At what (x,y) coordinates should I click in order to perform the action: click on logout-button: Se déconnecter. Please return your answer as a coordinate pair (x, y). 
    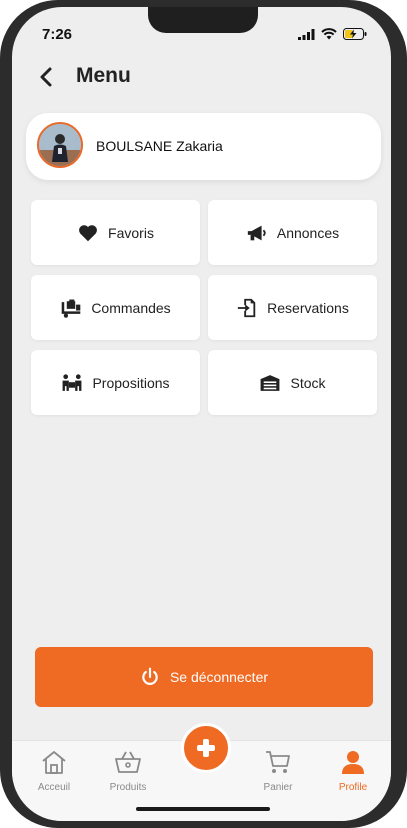
    Looking at the image, I should click on (204, 677).